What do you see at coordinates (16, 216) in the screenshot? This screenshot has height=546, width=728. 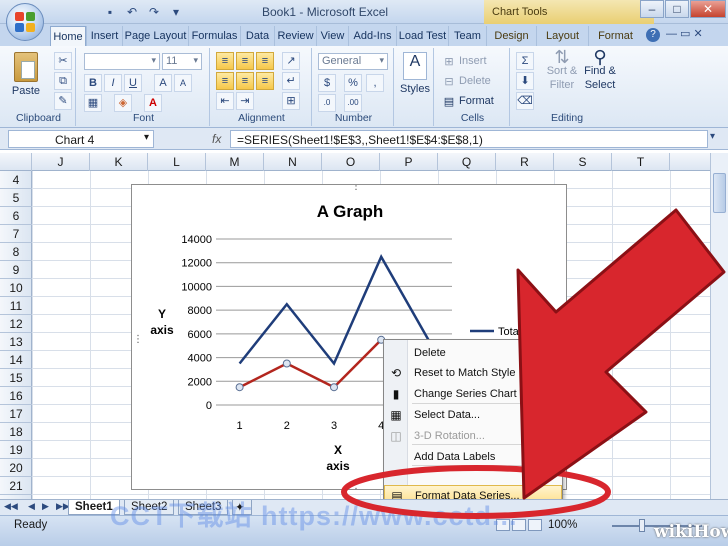 I see `row-header-6: 6` at bounding box center [16, 216].